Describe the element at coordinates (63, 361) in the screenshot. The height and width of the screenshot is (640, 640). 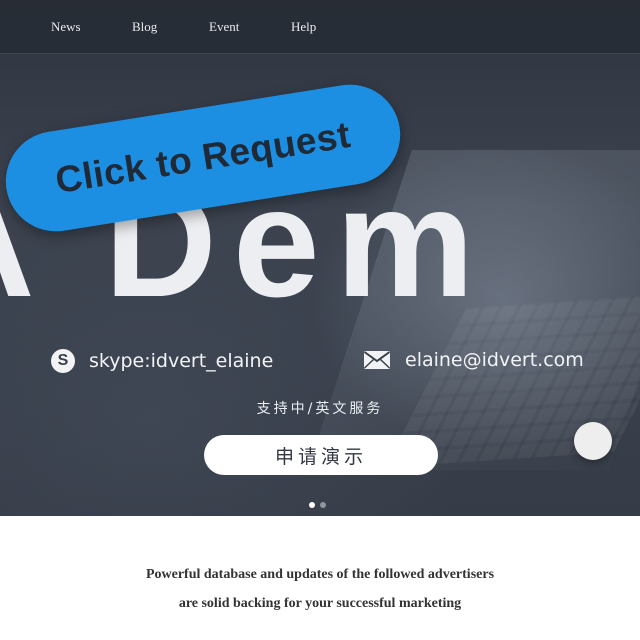
I see `skype-icon: S` at that location.